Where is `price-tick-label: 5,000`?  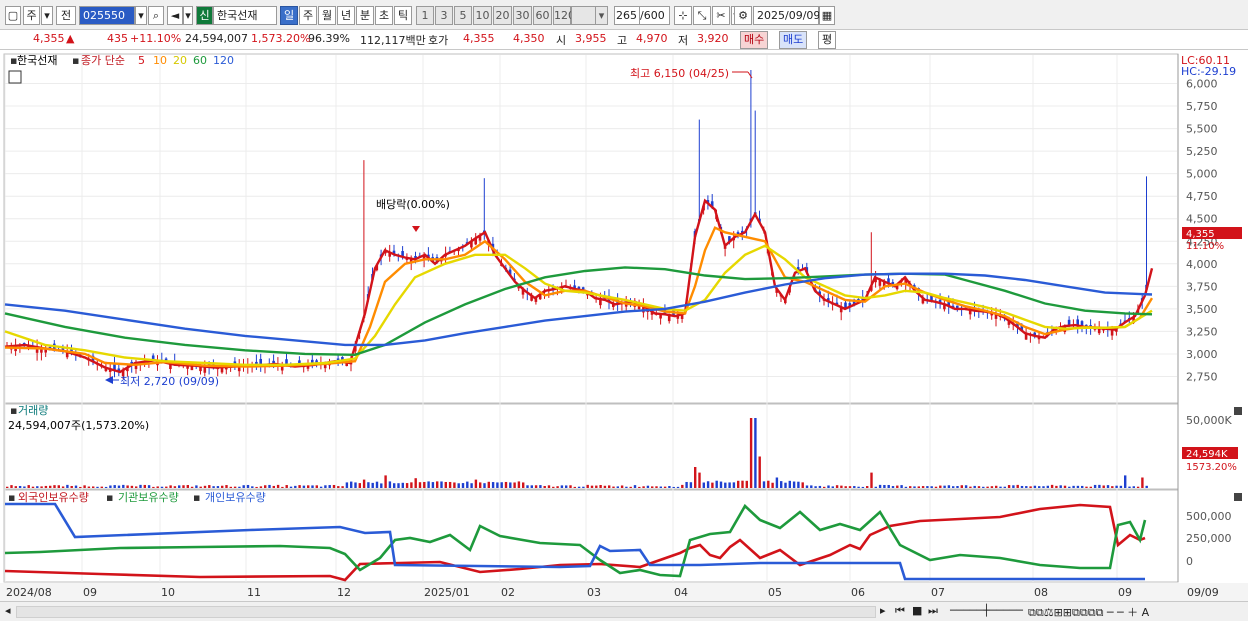 price-tick-label: 5,000 is located at coordinates (1202, 174).